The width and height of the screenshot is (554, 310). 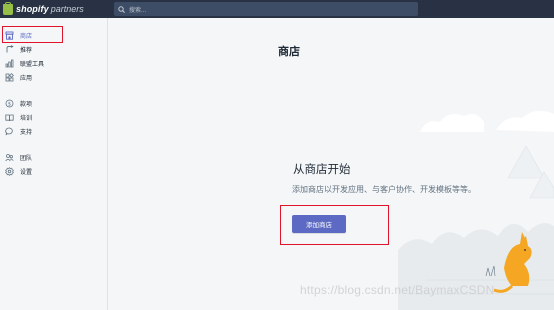 What do you see at coordinates (18, 117) in the screenshot?
I see `sidebar-item-education: 培训` at bounding box center [18, 117].